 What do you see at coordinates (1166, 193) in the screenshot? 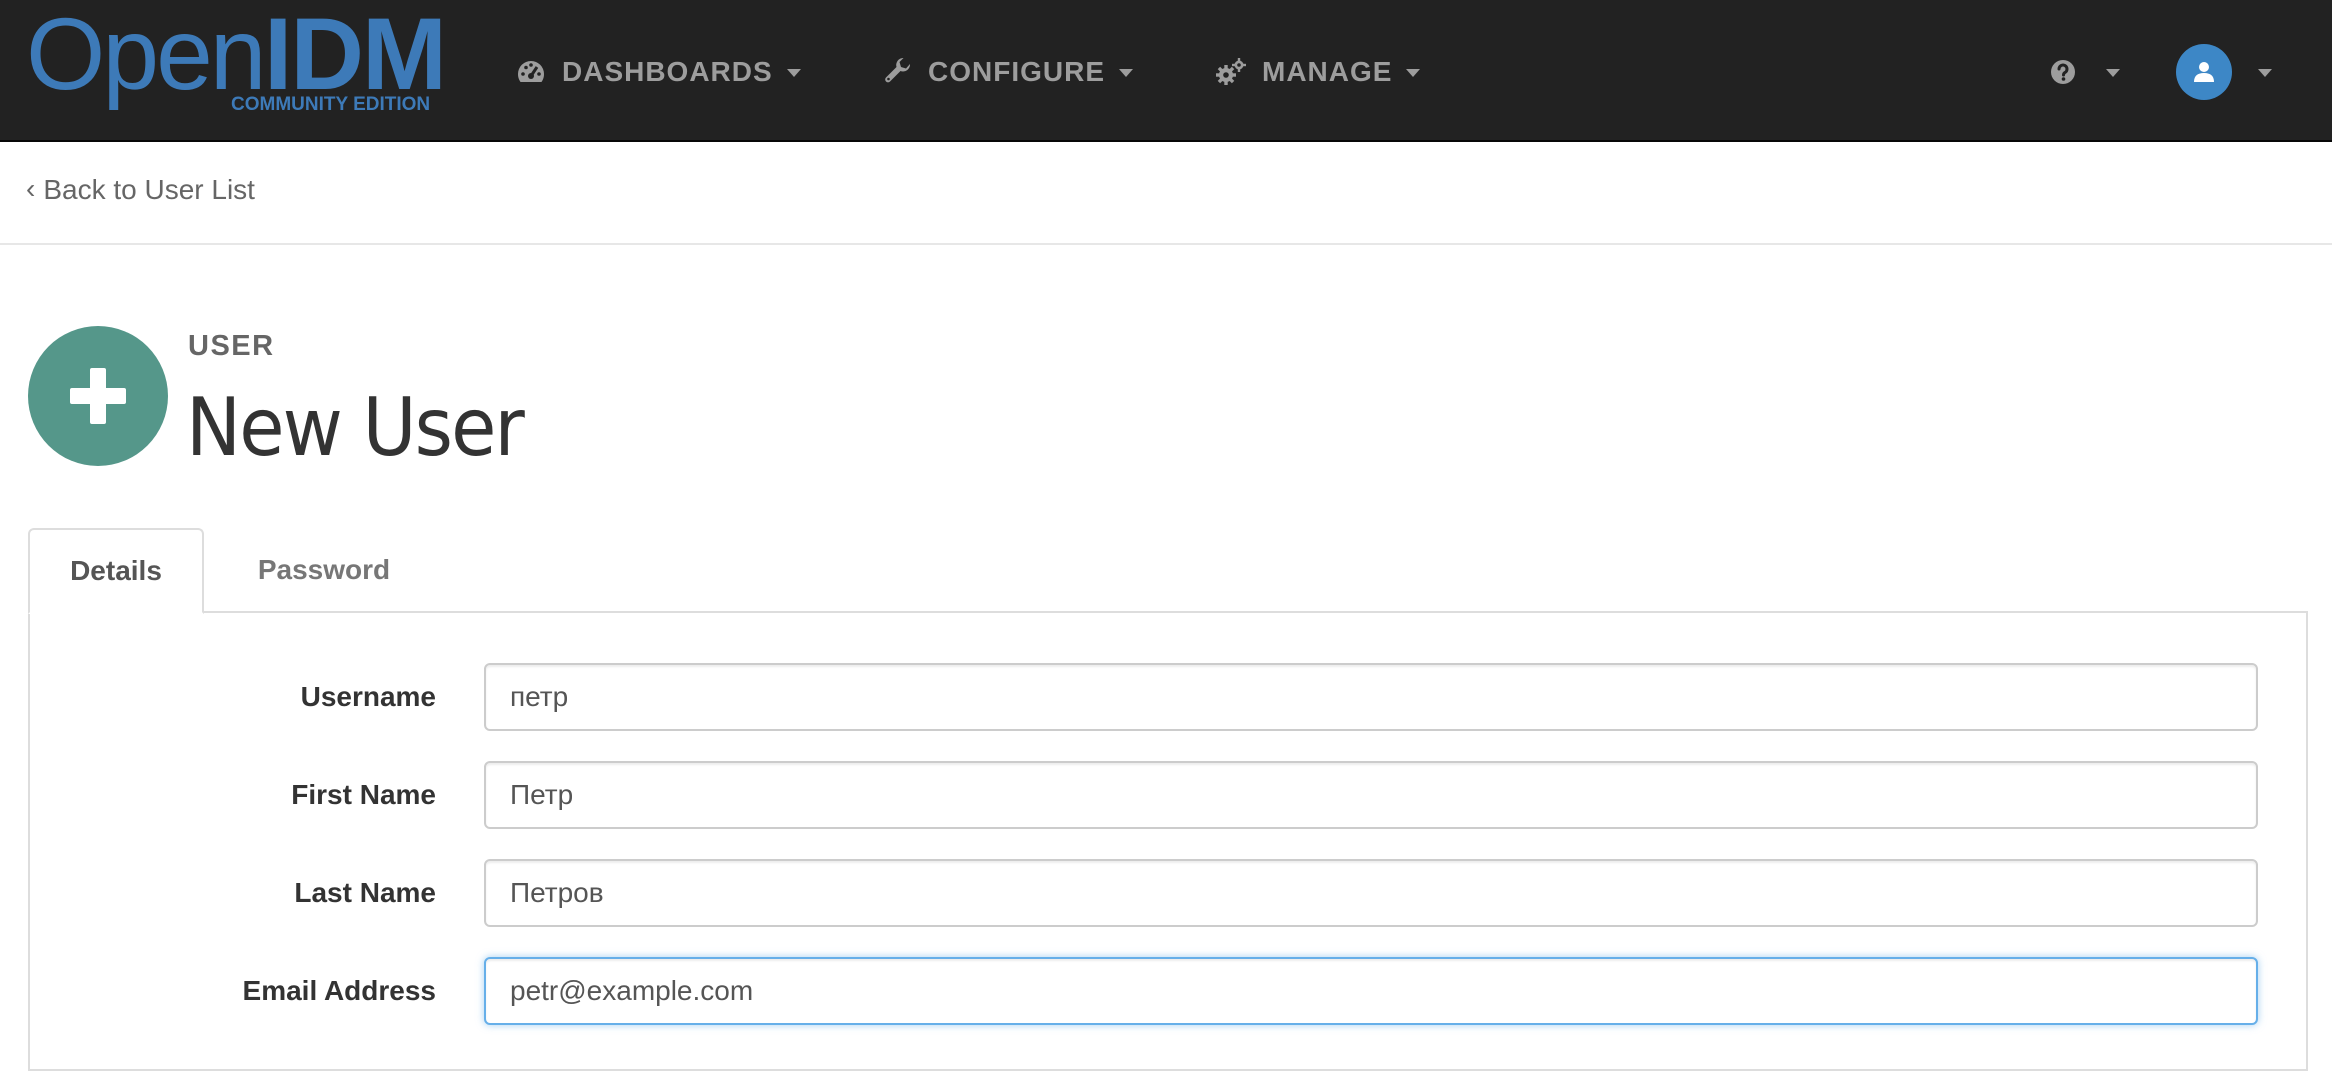
I see `breadcrumb-bar: ‹ Back to User List` at bounding box center [1166, 193].